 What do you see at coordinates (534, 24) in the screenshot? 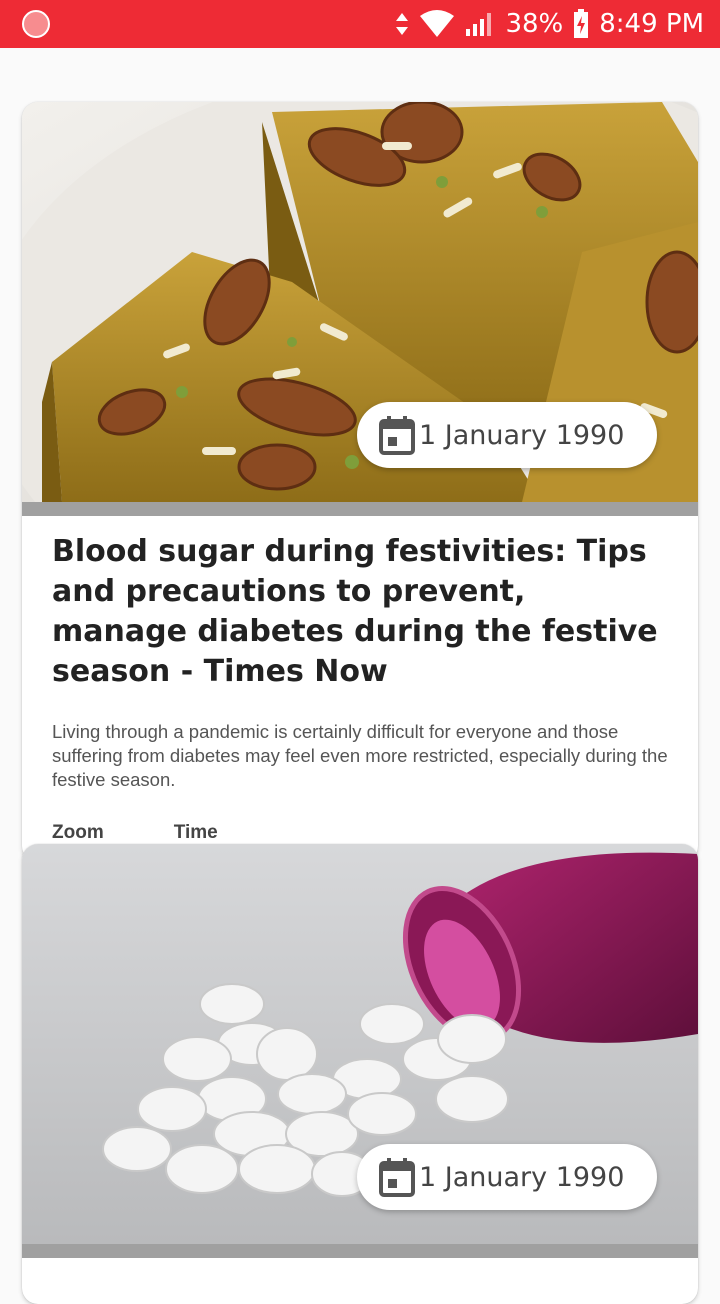
I see `battery-percent: 38%` at bounding box center [534, 24].